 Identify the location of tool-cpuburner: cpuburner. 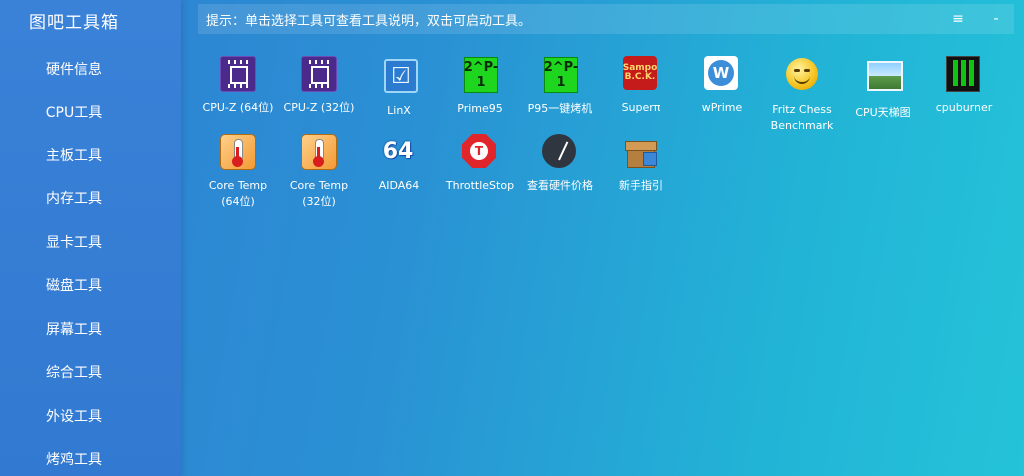
(964, 86).